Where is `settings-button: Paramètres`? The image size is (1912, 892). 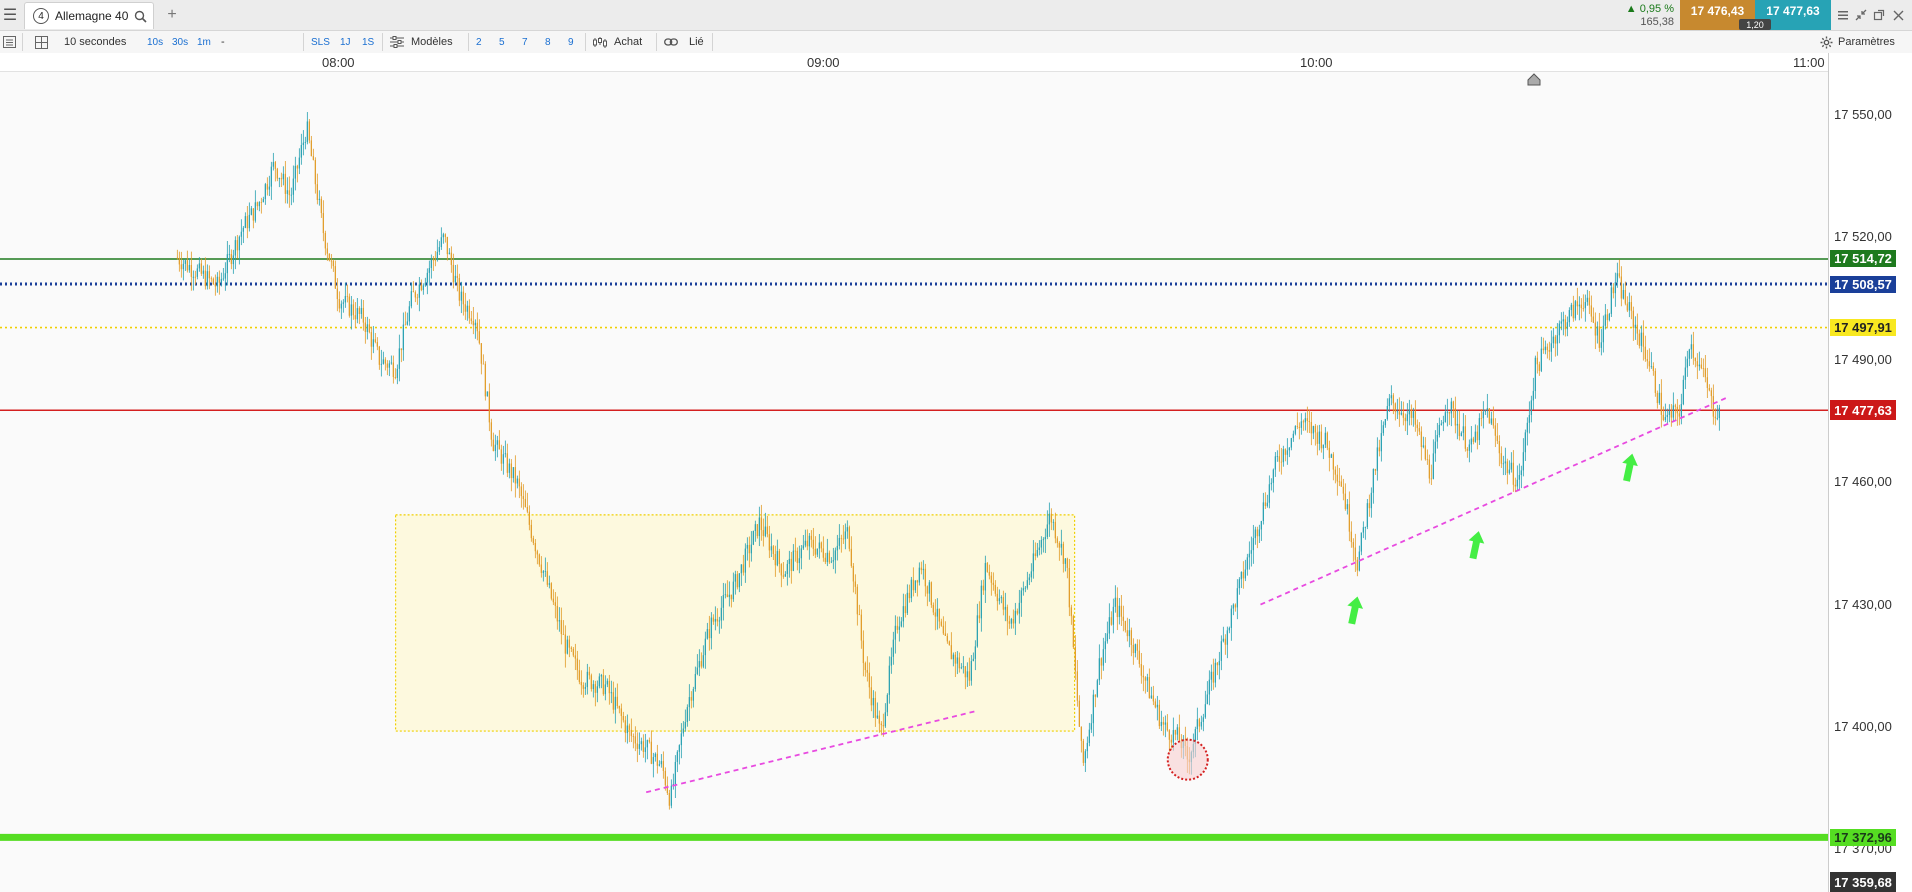
settings-button: Paramètres is located at coordinates (1866, 42).